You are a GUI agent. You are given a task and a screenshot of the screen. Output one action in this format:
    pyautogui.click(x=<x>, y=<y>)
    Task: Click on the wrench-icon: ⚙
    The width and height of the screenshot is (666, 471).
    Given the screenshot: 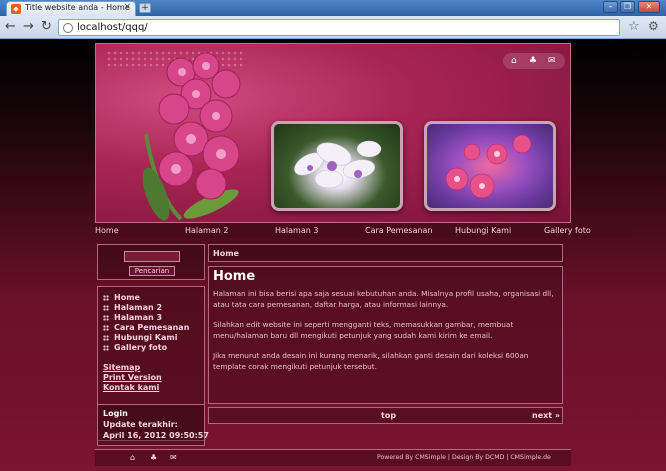 What is the action you would take?
    pyautogui.click(x=653, y=26)
    